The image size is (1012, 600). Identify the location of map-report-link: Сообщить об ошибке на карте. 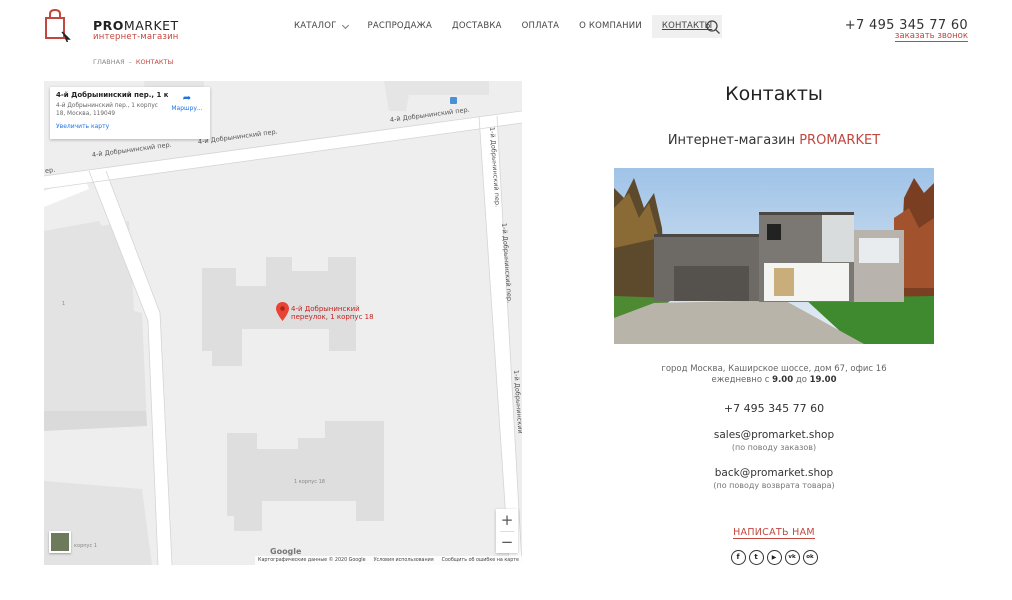
(480, 560).